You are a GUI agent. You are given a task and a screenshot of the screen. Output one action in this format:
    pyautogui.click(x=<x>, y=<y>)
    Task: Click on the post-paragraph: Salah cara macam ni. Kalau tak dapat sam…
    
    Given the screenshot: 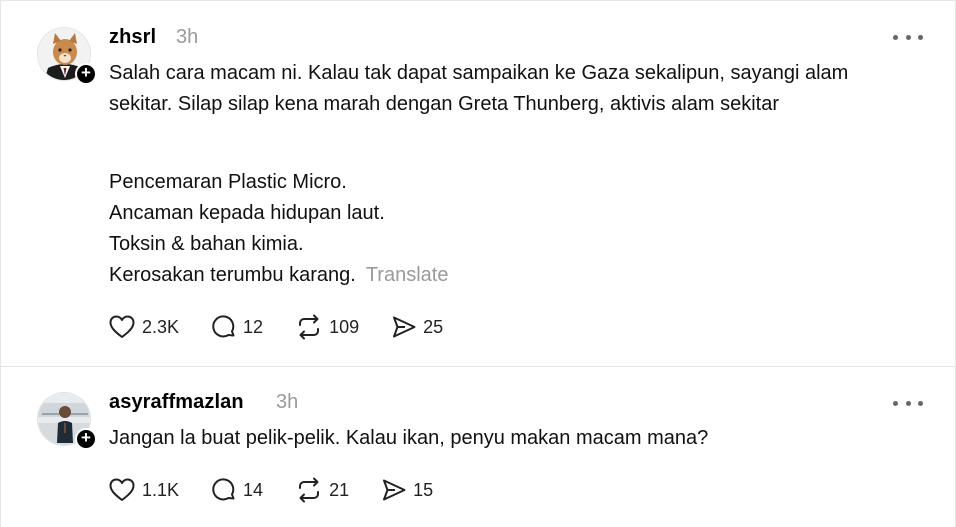 What is the action you would take?
    pyautogui.click(x=479, y=88)
    